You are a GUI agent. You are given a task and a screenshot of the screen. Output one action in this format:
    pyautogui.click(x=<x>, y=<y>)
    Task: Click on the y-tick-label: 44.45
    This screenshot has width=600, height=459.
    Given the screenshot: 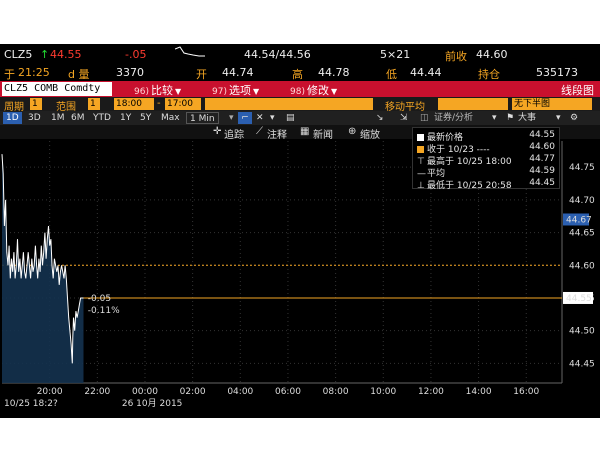 What is the action you would take?
    pyautogui.click(x=582, y=364)
    